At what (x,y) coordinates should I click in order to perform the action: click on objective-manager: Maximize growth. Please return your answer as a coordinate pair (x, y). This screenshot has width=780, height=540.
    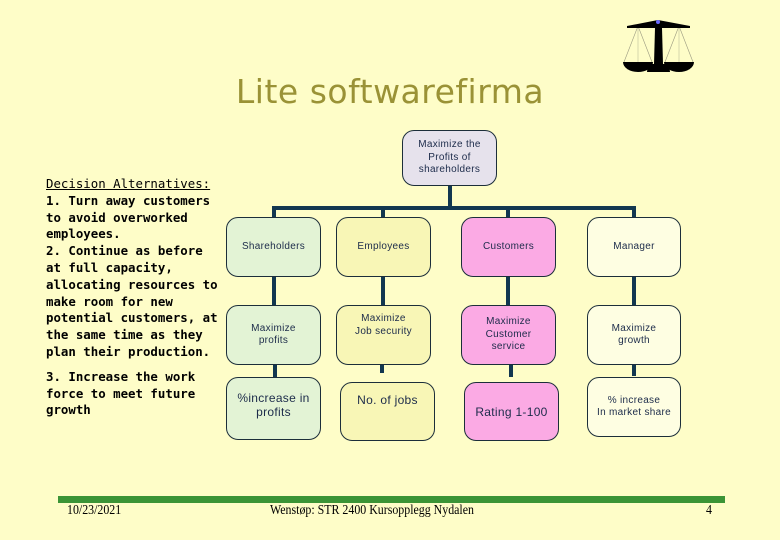
    Looking at the image, I should click on (634, 335).